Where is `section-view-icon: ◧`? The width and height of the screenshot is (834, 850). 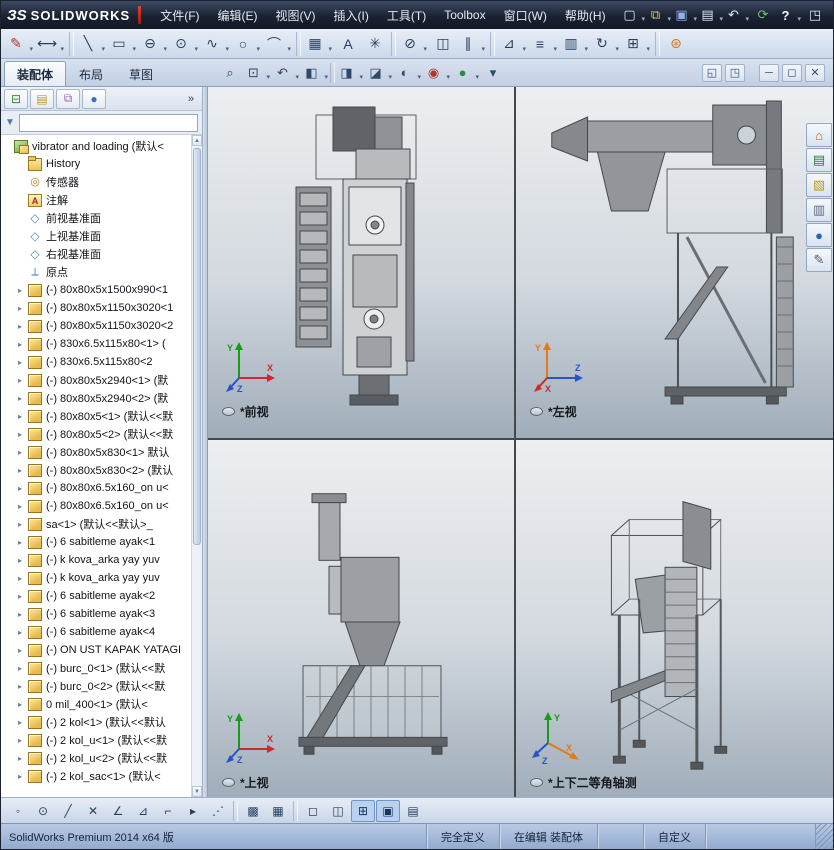 section-view-icon: ◧ is located at coordinates (315, 73).